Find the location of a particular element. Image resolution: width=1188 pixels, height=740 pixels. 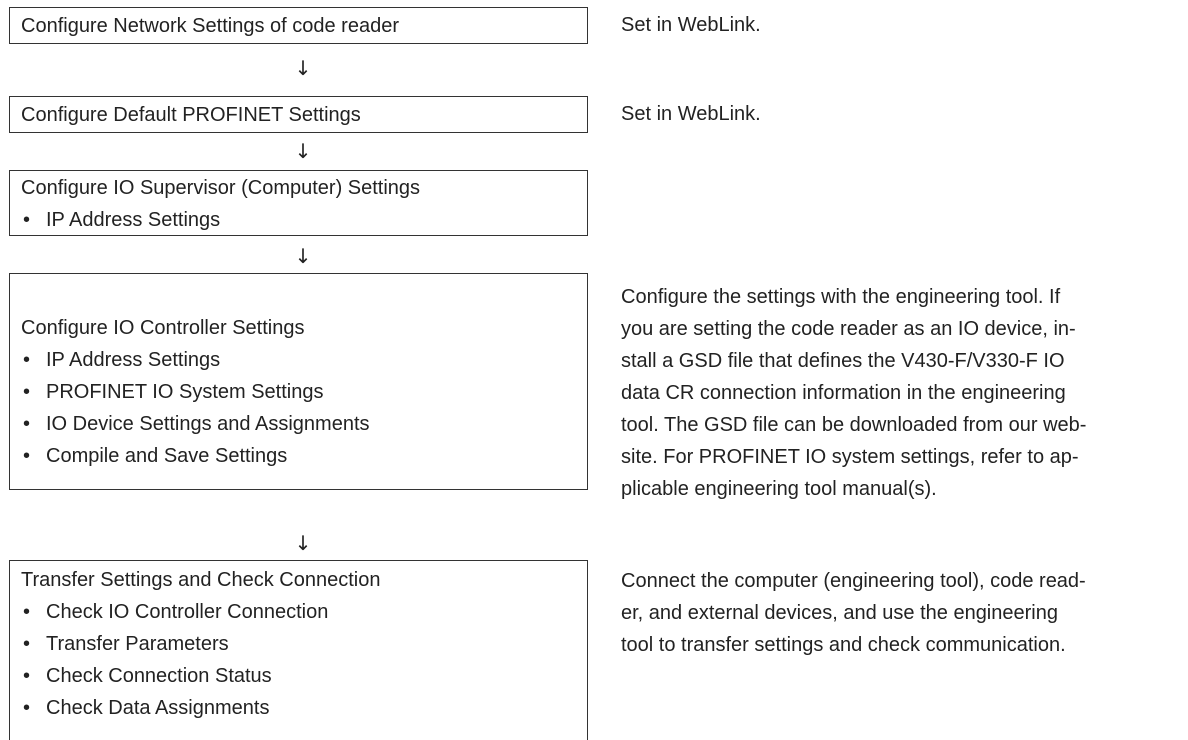

list-item: • Check Data Assignments is located at coordinates (304, 708).